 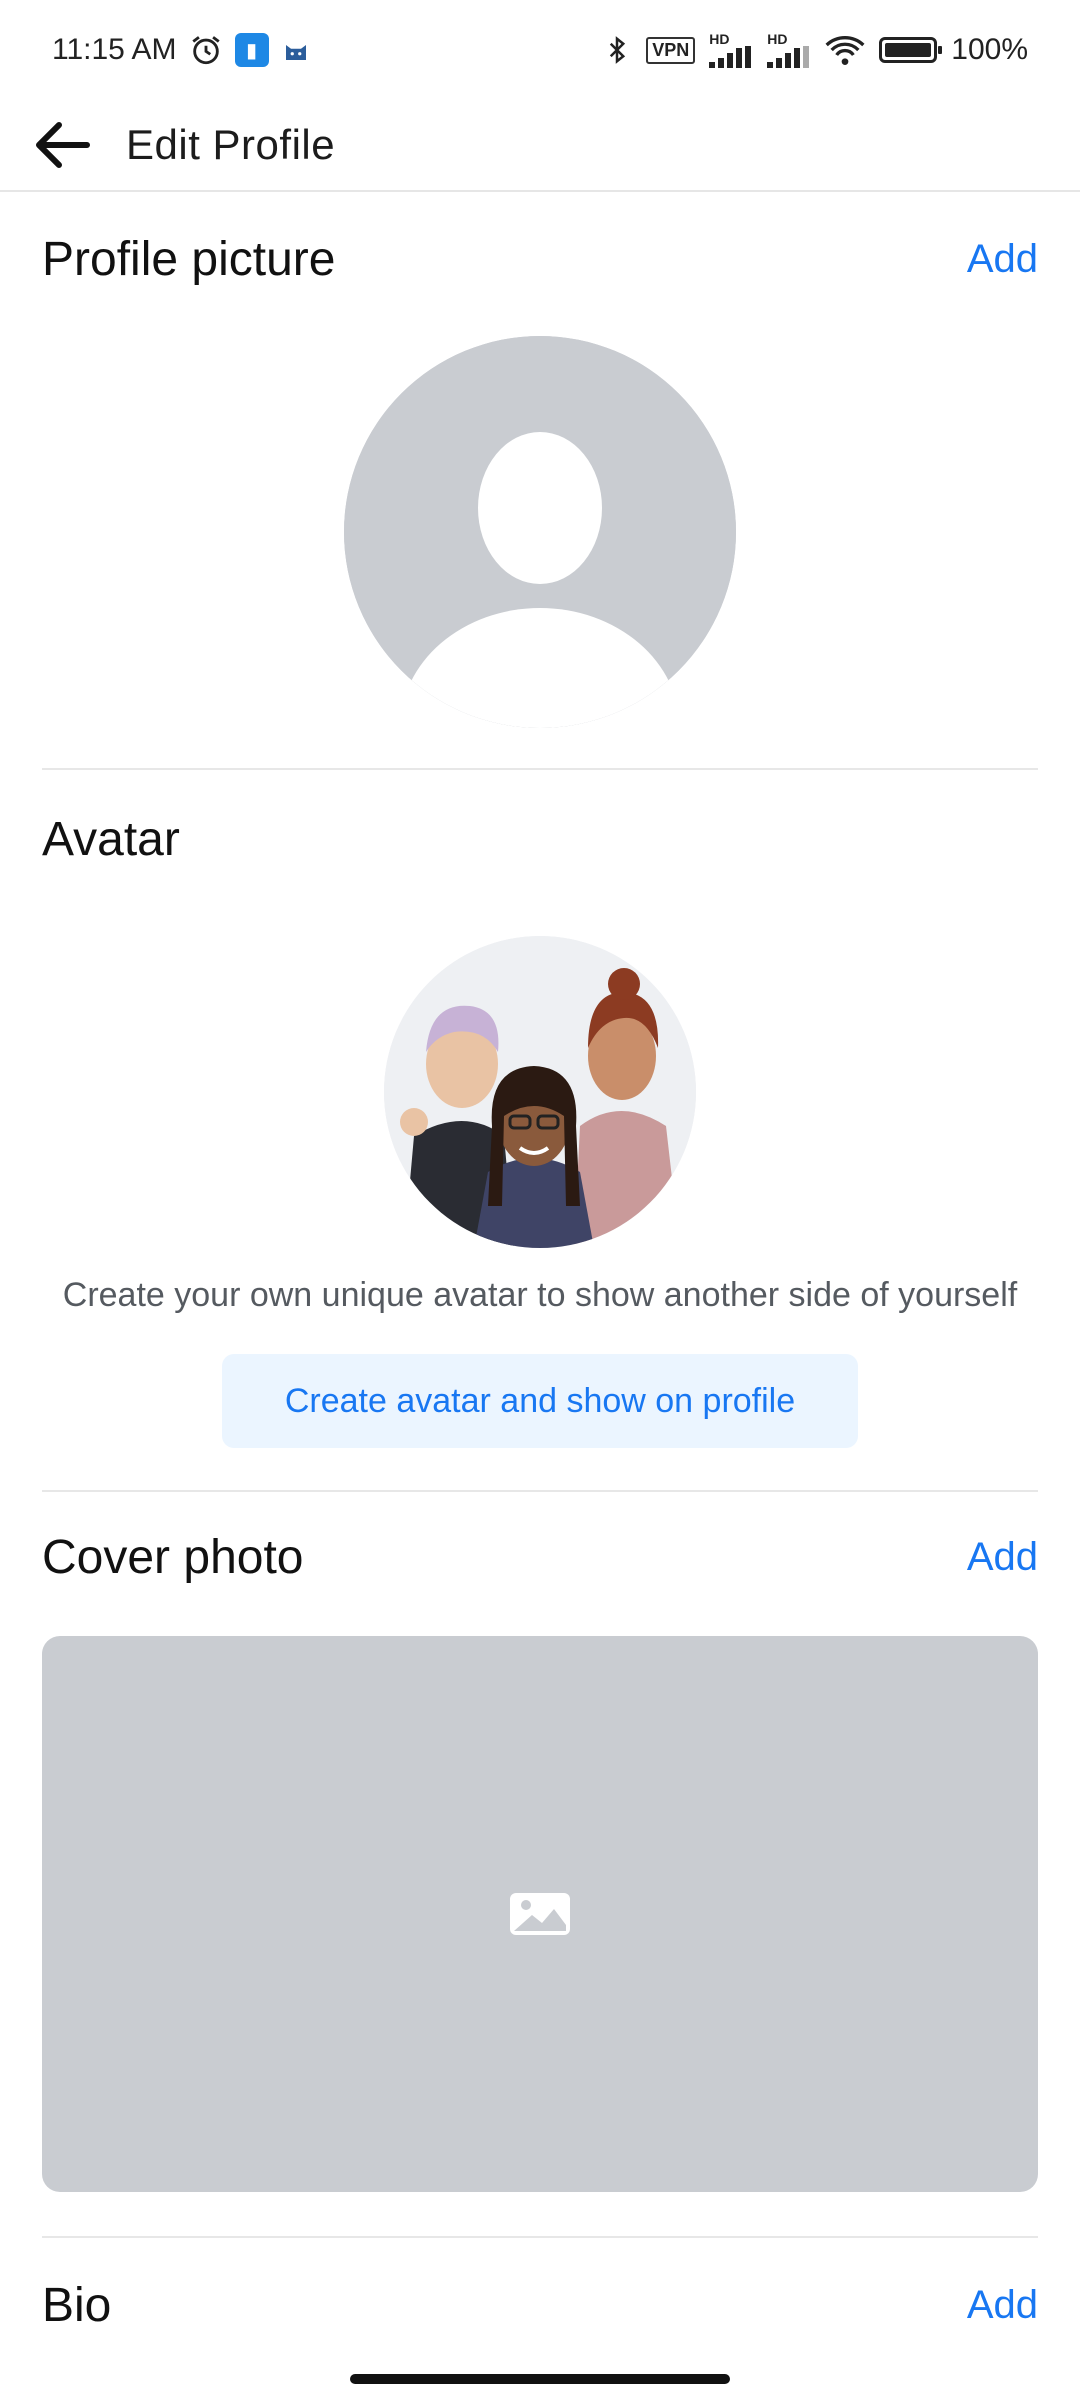 I want to click on avatar-group-illustration, so click(x=540, y=1092).